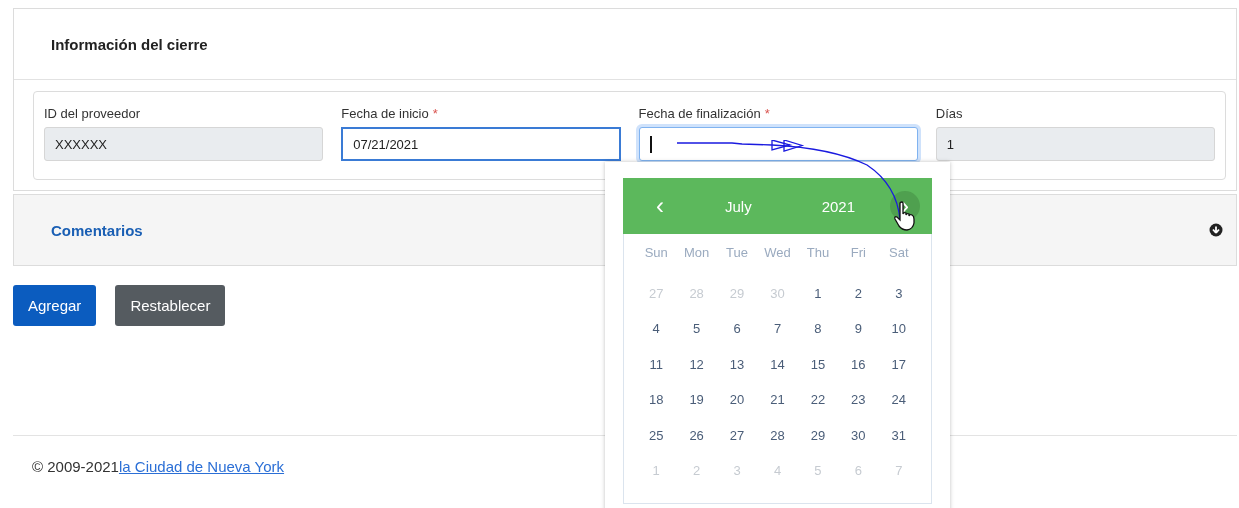 Image resolution: width=1239 pixels, height=508 pixels. Describe the element at coordinates (858, 252) in the screenshot. I see `weekday-label: Fri` at that location.